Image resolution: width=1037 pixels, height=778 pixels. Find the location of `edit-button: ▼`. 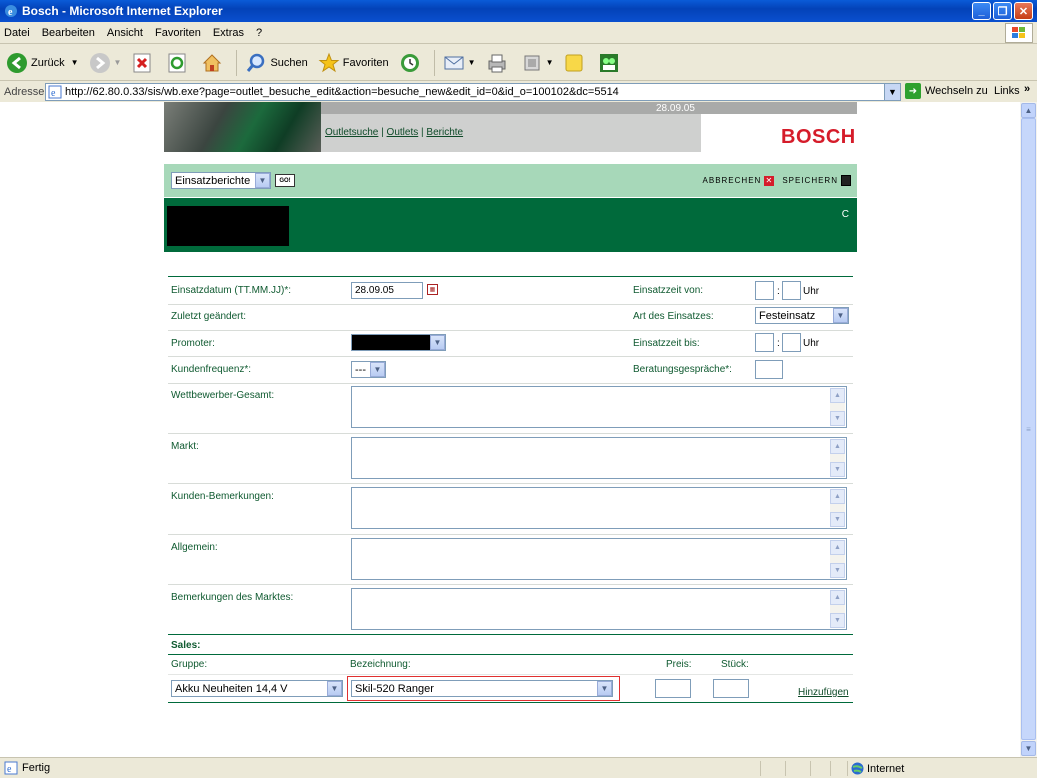

edit-button: ▼ is located at coordinates (537, 63).